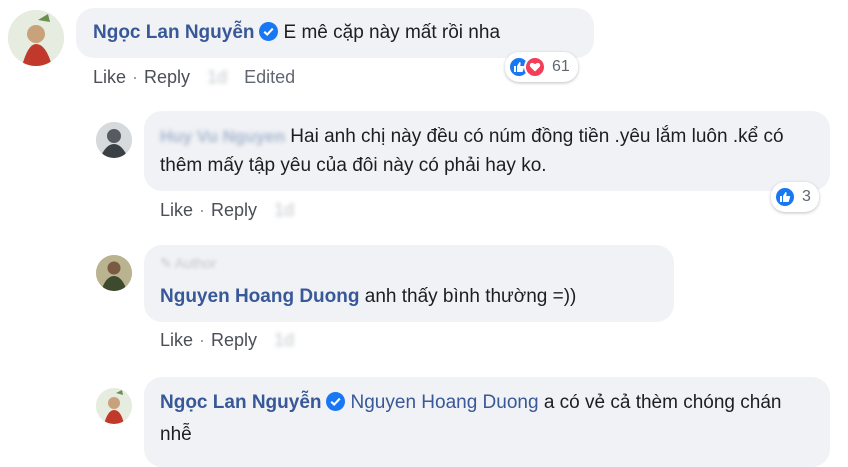 This screenshot has height=467, width=848. I want to click on comment-text: E mê cặp này mất rồi nha, so click(392, 32).